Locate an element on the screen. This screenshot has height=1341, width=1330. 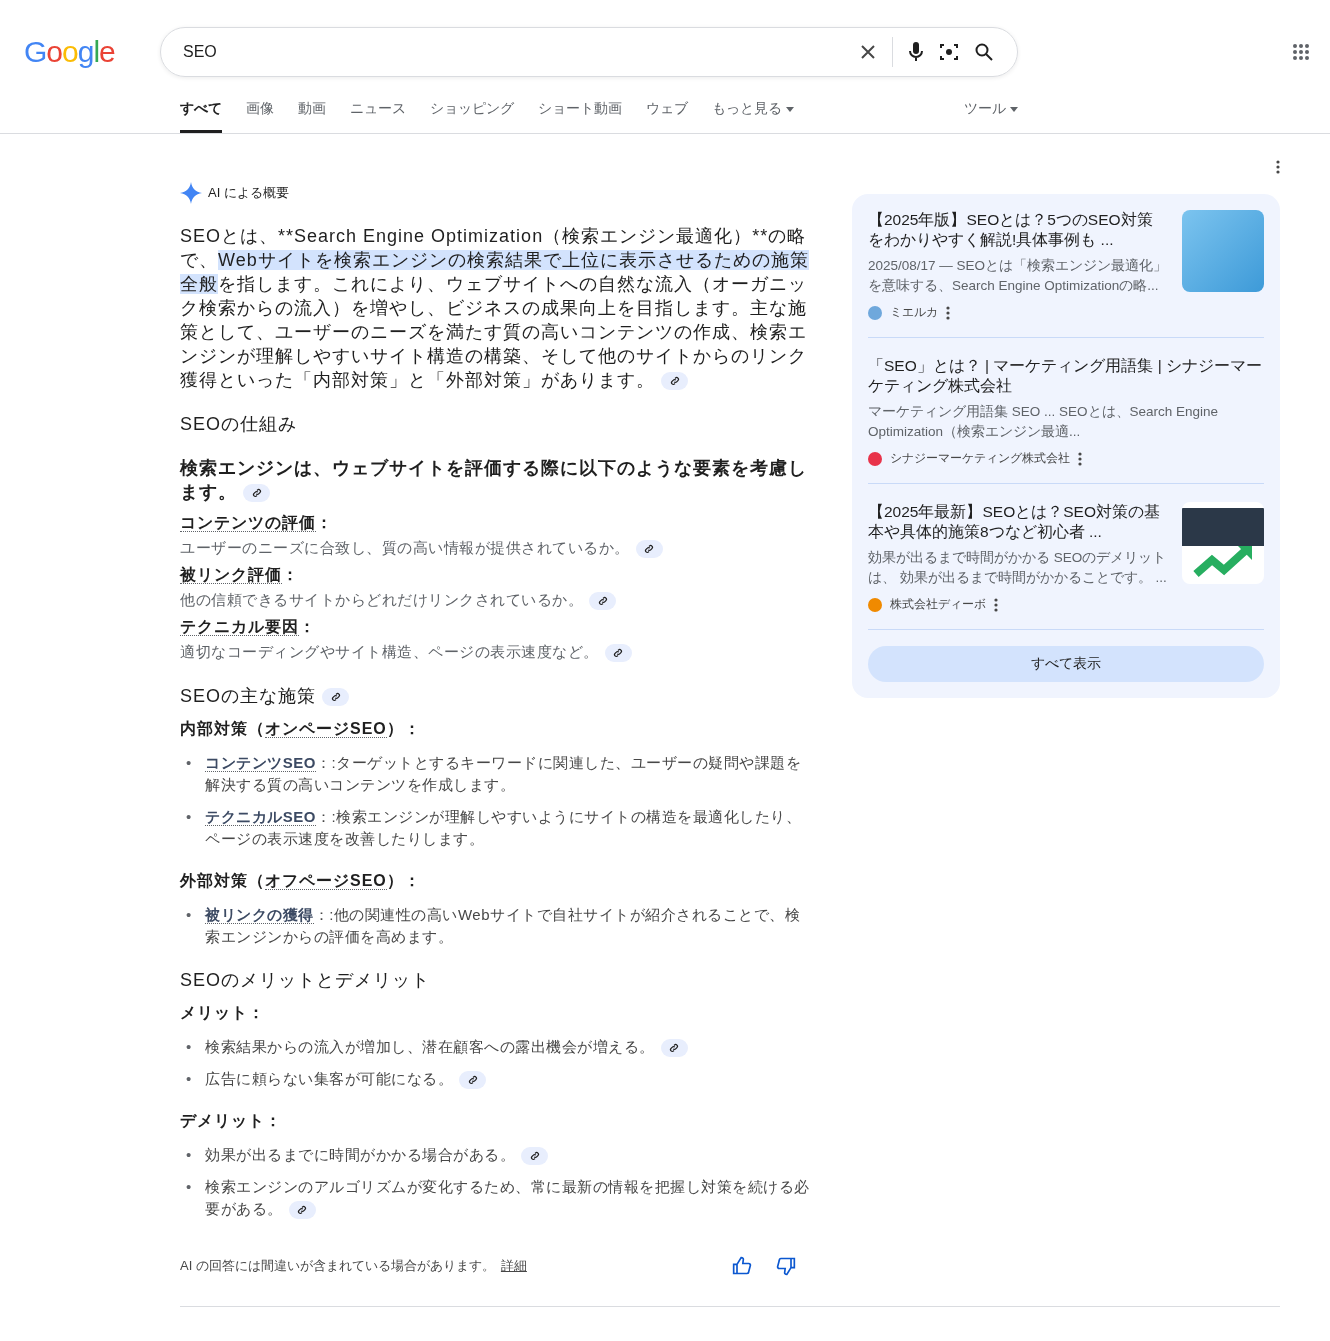
term-heading: 被リンク評価： is located at coordinates (240, 575).